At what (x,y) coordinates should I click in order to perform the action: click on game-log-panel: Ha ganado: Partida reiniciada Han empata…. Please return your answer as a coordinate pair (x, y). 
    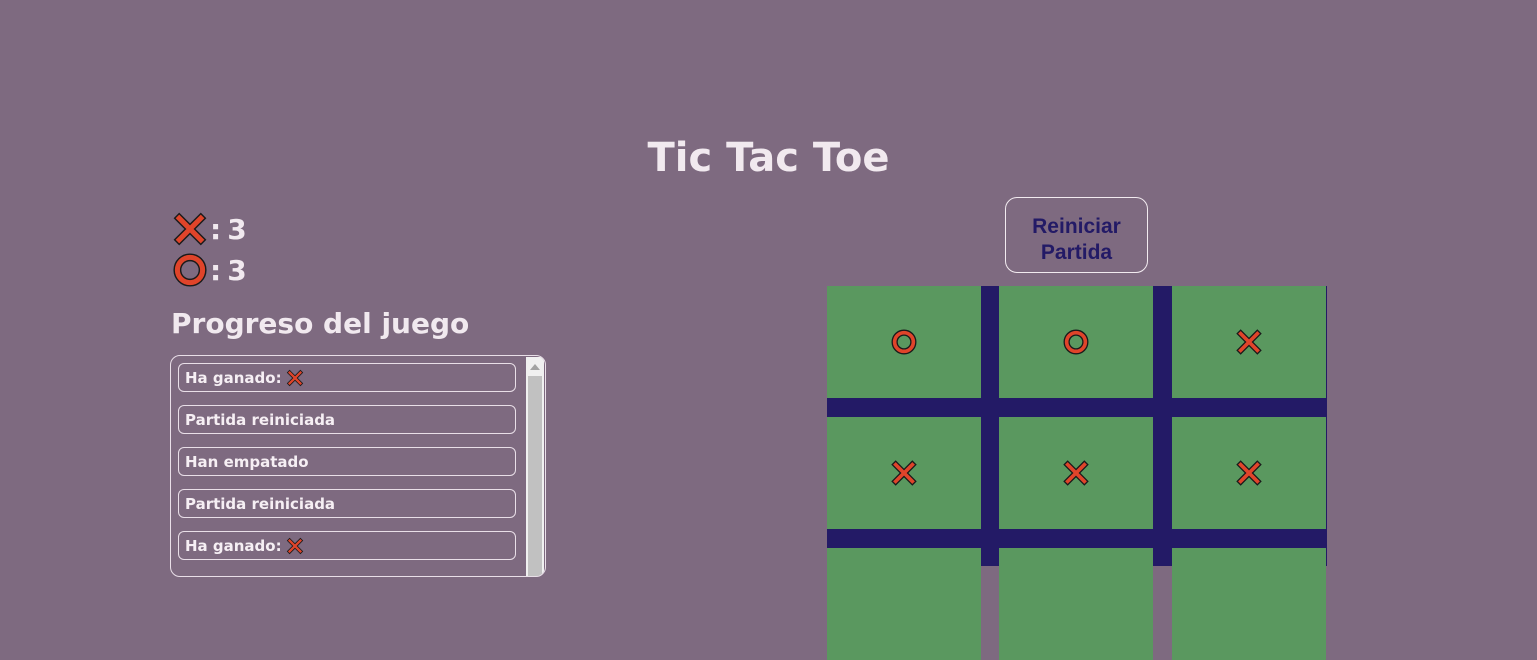
    Looking at the image, I should click on (358, 466).